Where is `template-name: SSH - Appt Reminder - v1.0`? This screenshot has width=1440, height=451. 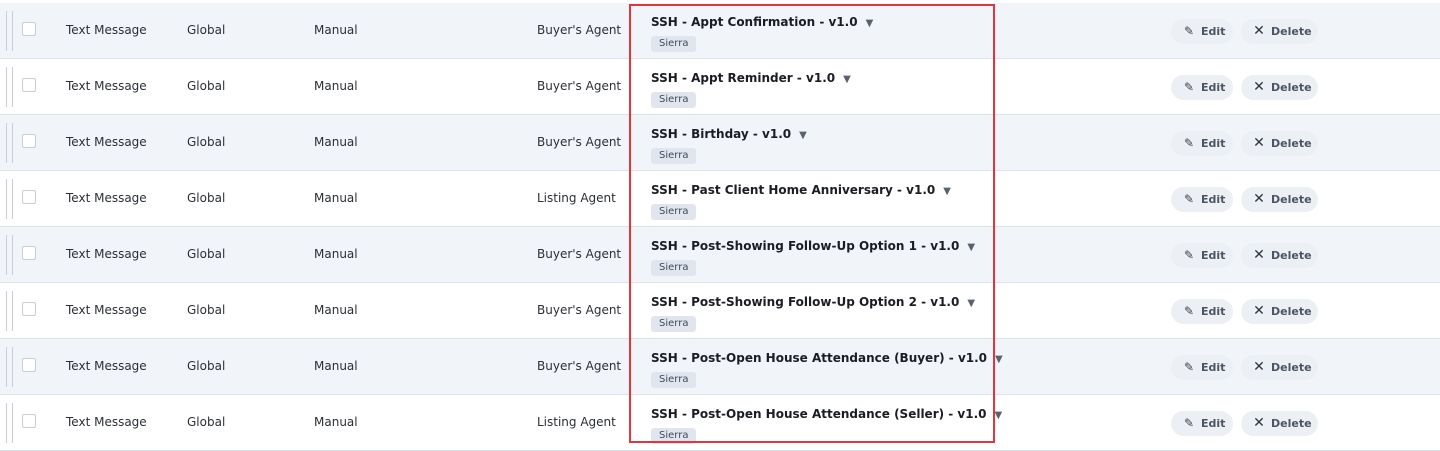
template-name: SSH - Appt Reminder - v1.0 is located at coordinates (743, 78).